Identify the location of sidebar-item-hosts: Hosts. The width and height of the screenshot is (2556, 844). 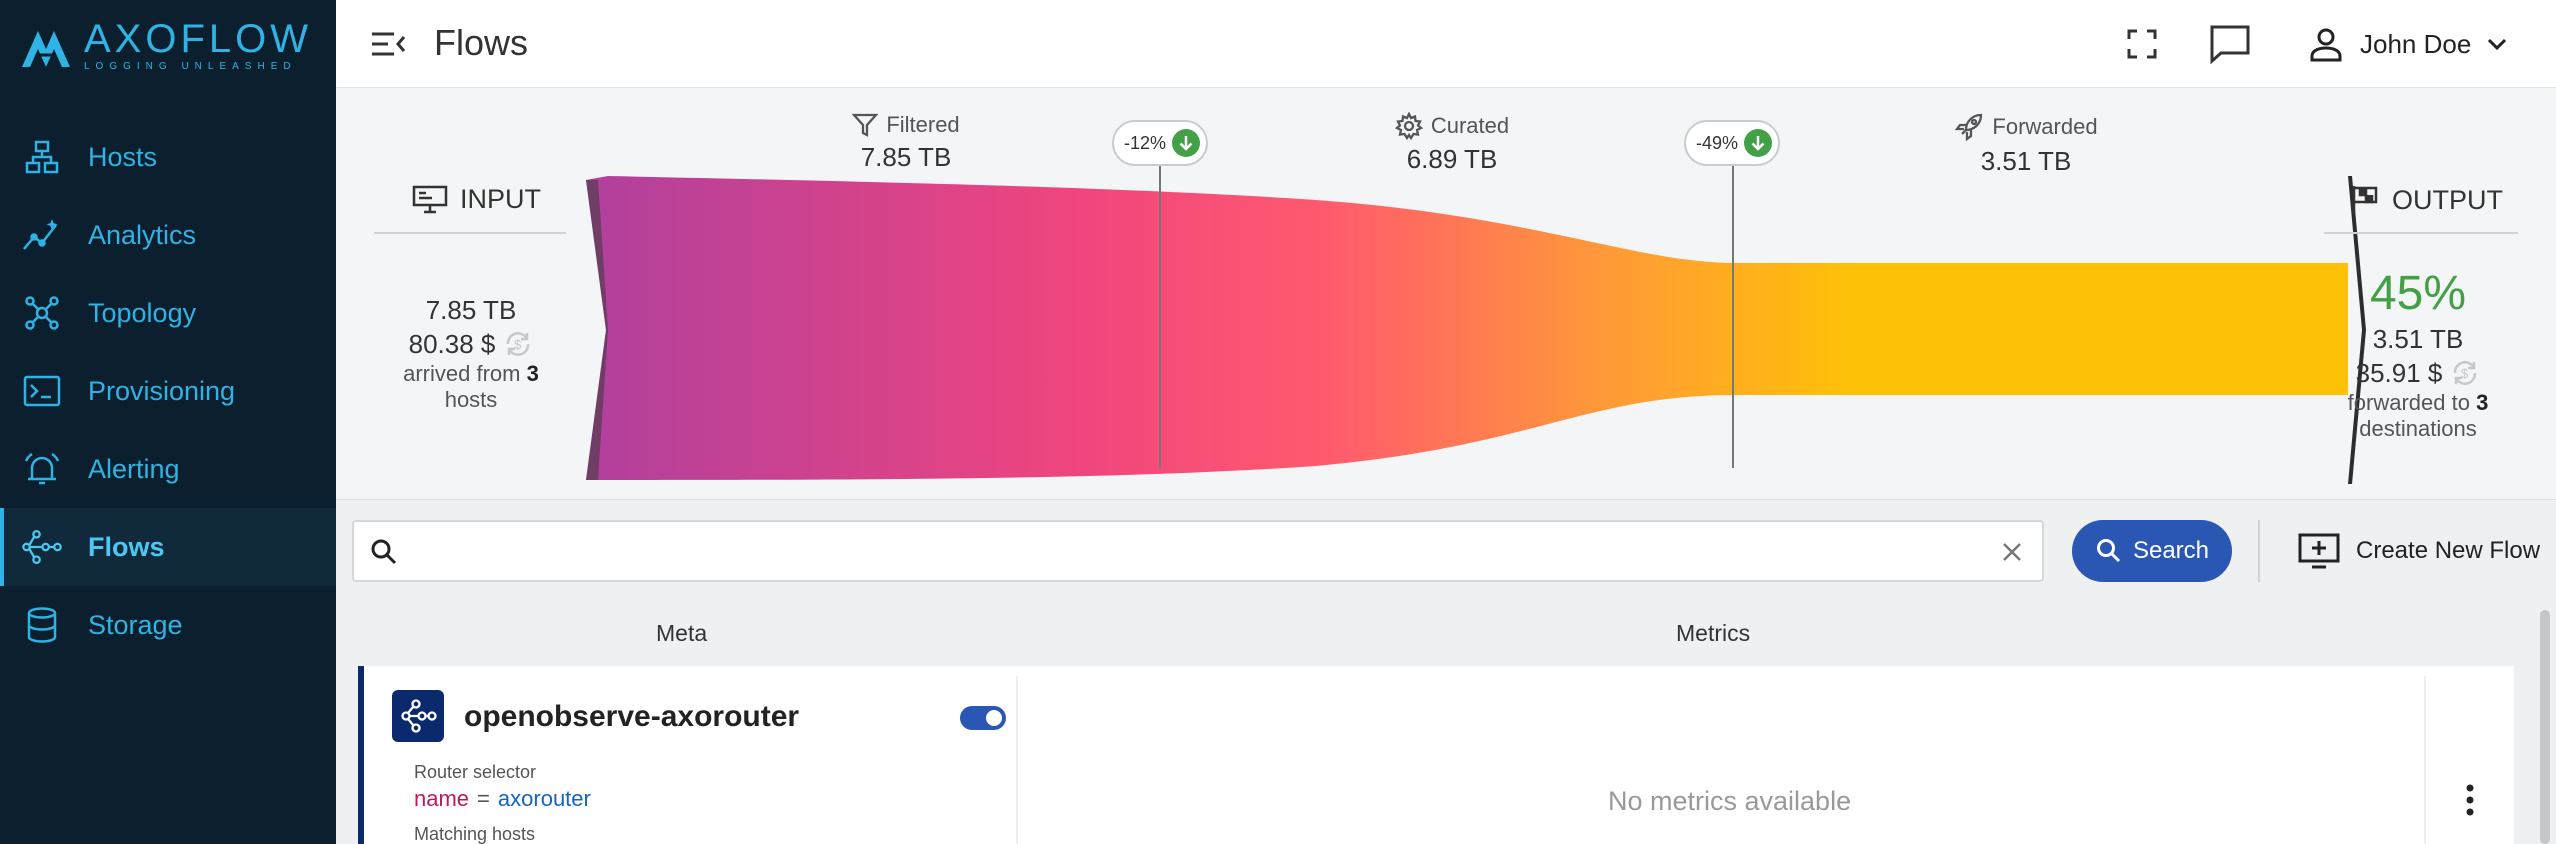
(168, 157).